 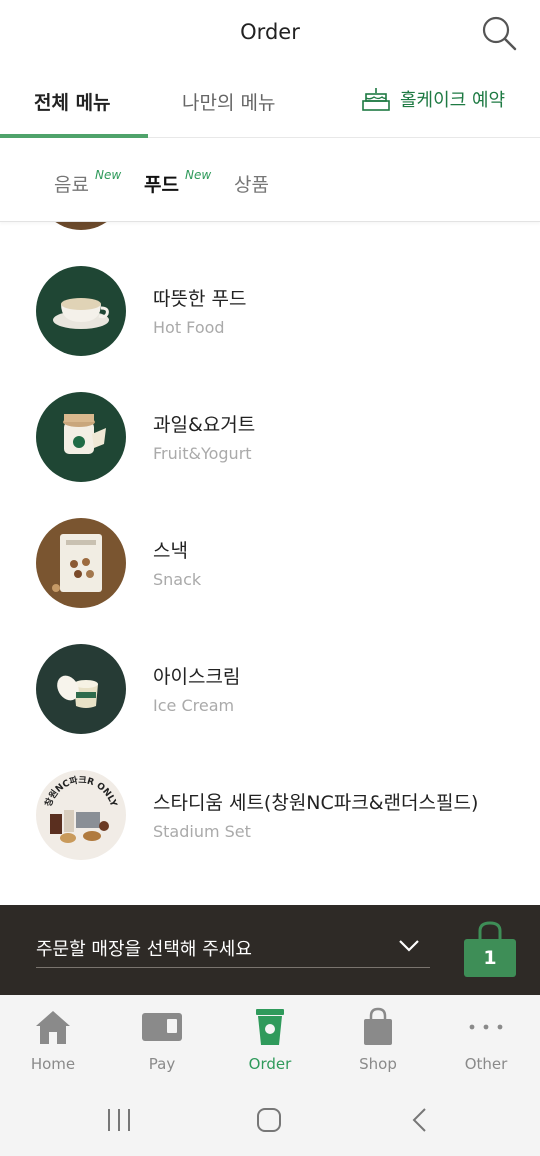 What do you see at coordinates (200, 299) in the screenshot?
I see `category-name: 따뜻한 푸드` at bounding box center [200, 299].